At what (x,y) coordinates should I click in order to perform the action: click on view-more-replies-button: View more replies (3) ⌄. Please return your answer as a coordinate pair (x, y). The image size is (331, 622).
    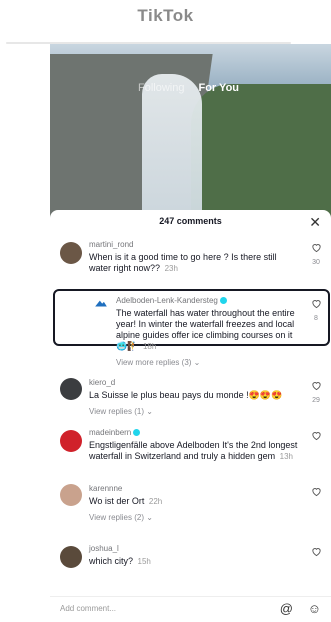
    Looking at the image, I should click on (208, 362).